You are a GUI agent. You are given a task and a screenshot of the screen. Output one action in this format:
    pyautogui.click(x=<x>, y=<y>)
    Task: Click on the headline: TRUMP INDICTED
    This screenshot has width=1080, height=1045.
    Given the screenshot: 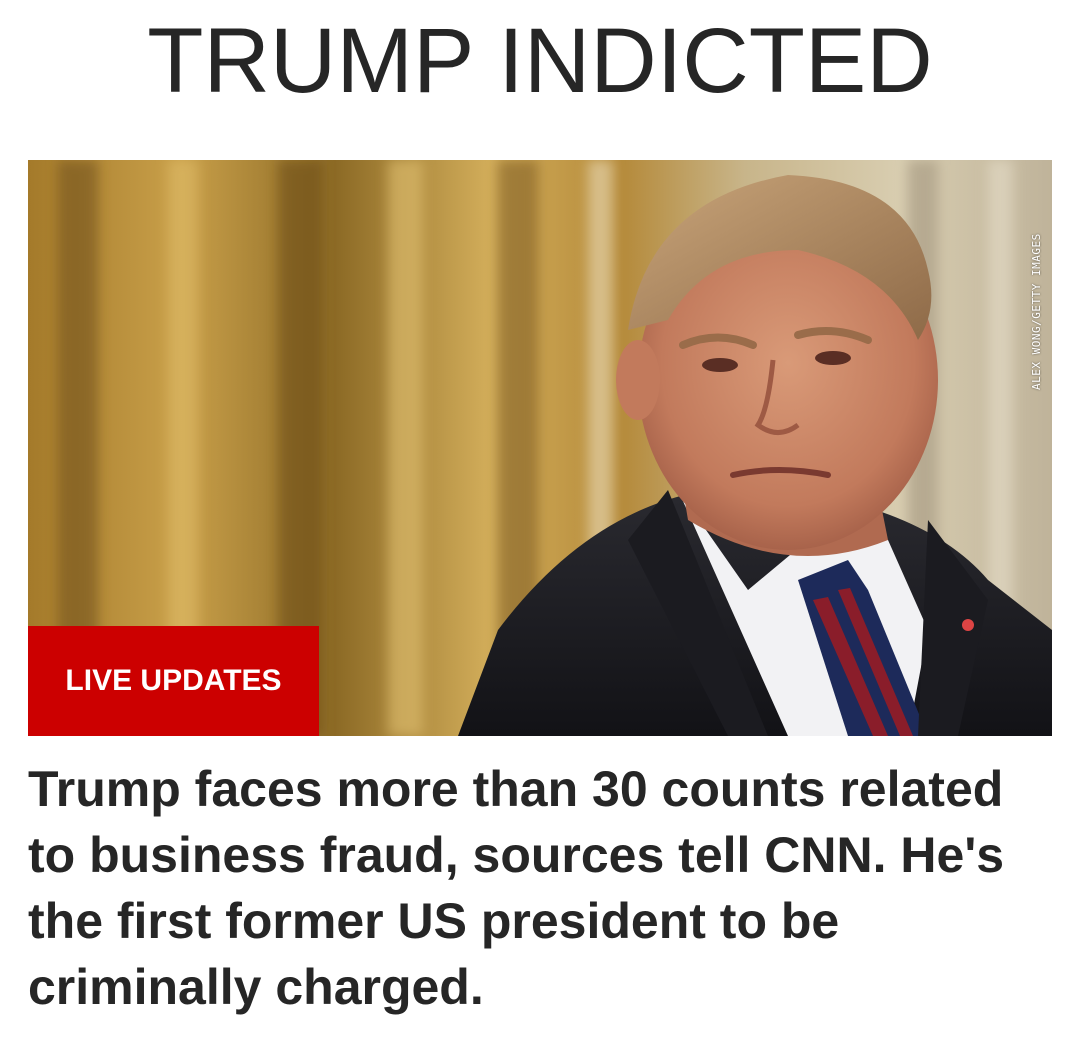 What is the action you would take?
    pyautogui.click(x=540, y=61)
    